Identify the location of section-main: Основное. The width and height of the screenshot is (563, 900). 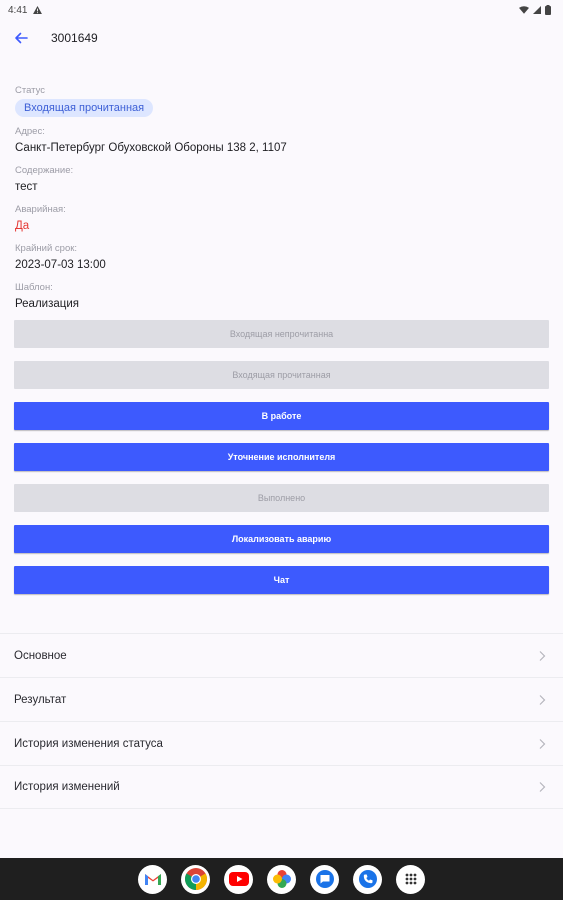
(281, 655).